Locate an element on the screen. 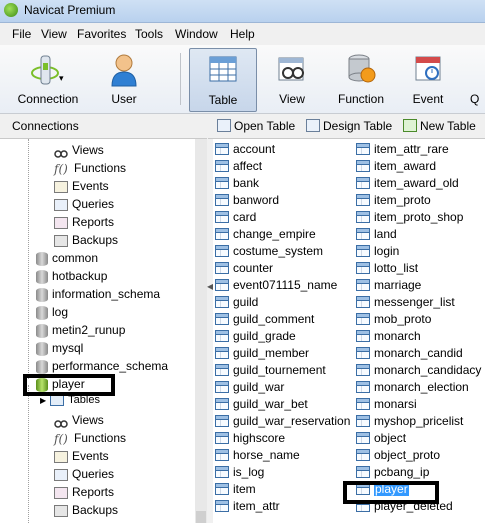  scrollbar-thumb is located at coordinates (201, 517).